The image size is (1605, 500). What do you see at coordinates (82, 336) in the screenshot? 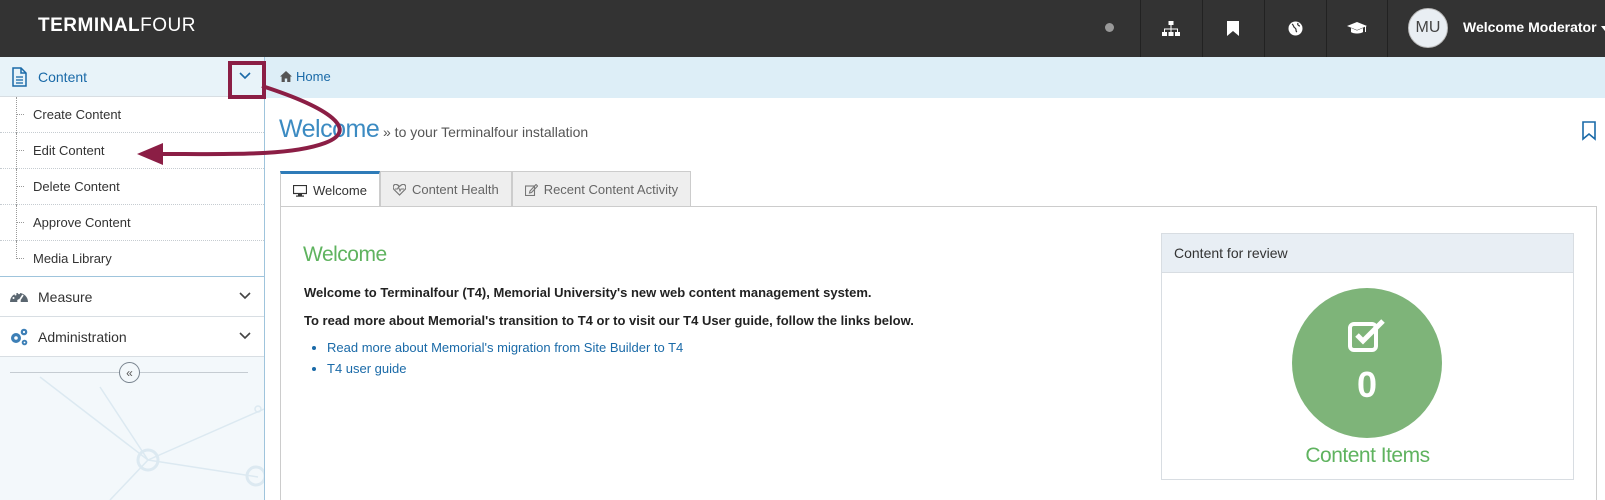
I see `sidebar-section-label: Administration` at bounding box center [82, 336].